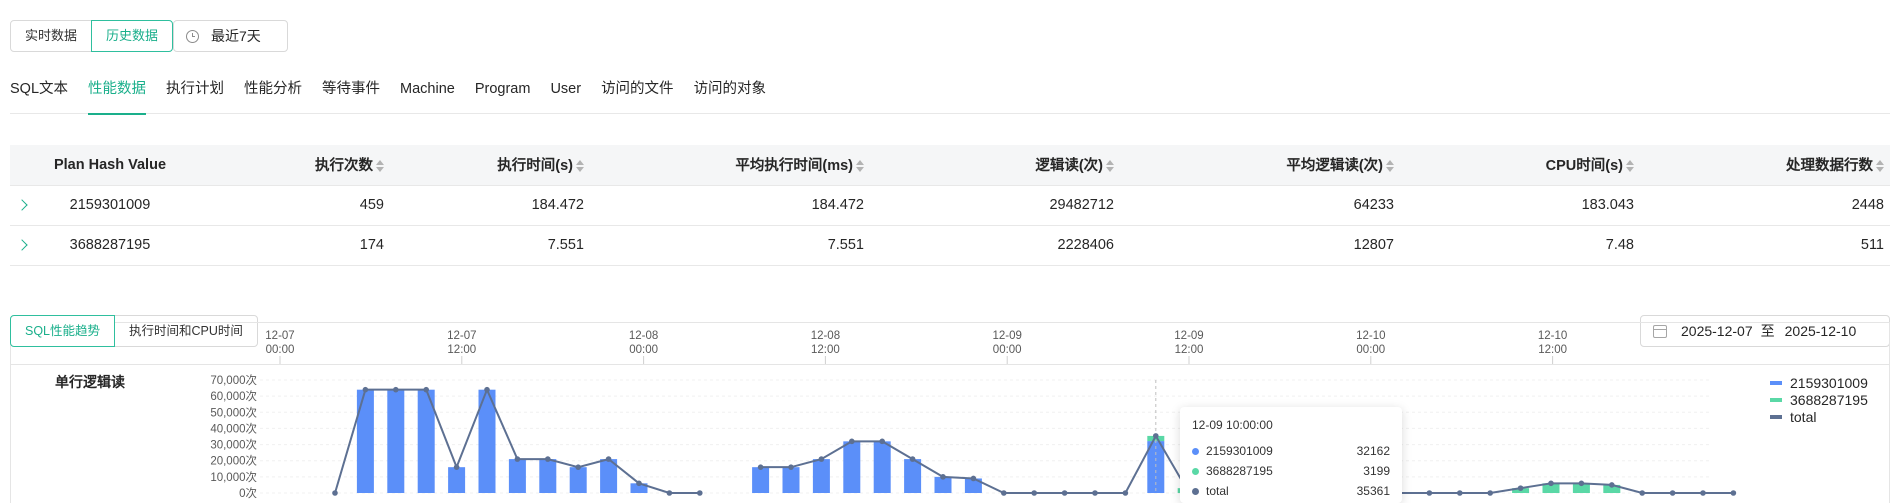 The image size is (1897, 503). Describe the element at coordinates (730, 245) in the screenshot. I see `table-cell: 7.551` at that location.